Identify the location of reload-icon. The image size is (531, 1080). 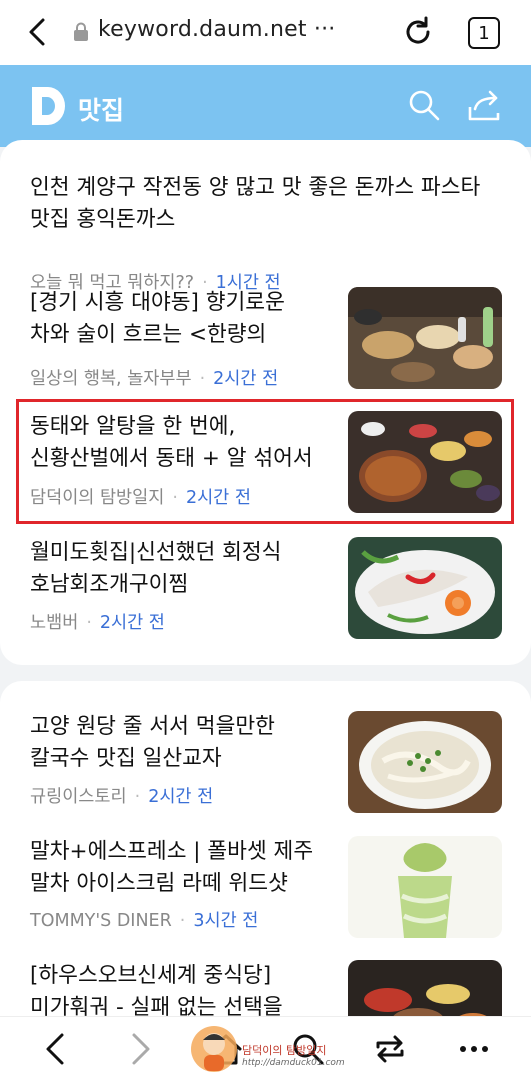
(418, 32).